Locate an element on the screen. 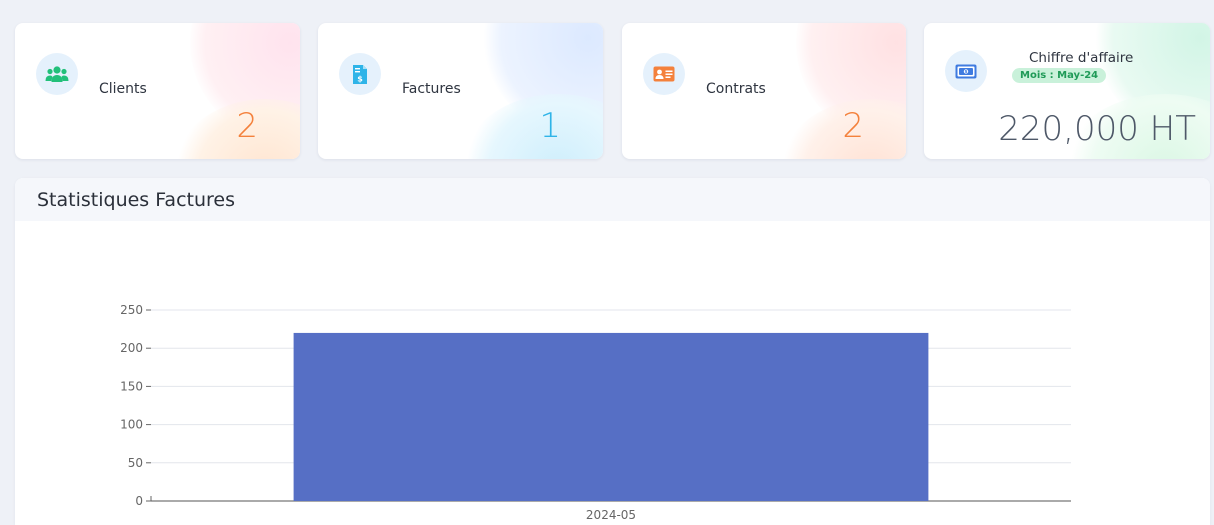  contrats-card: Contrats 2 is located at coordinates (764, 91).